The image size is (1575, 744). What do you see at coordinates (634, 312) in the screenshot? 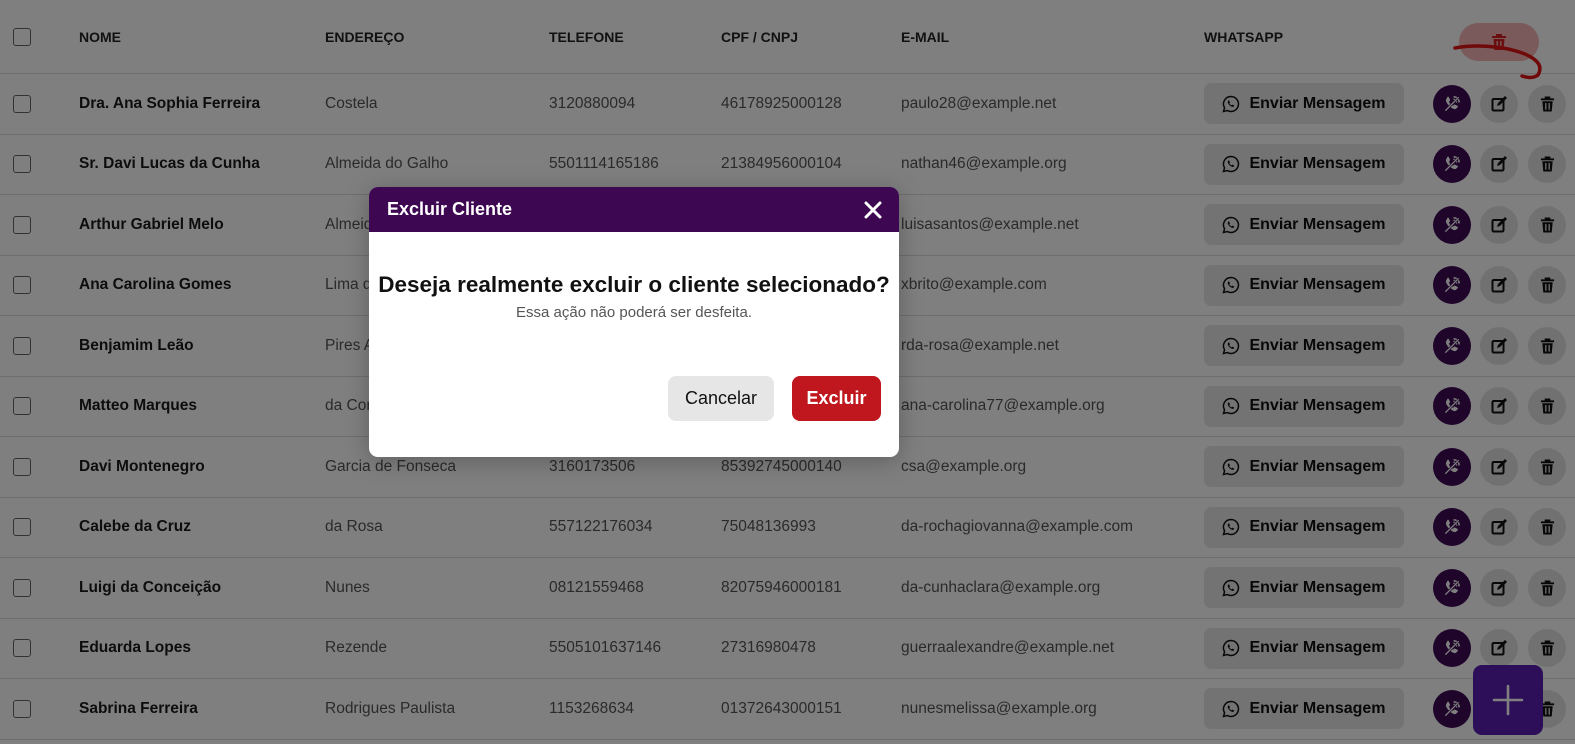
I see `dialog-subtitle: Essa ação não poderá ser desfeita.` at bounding box center [634, 312].